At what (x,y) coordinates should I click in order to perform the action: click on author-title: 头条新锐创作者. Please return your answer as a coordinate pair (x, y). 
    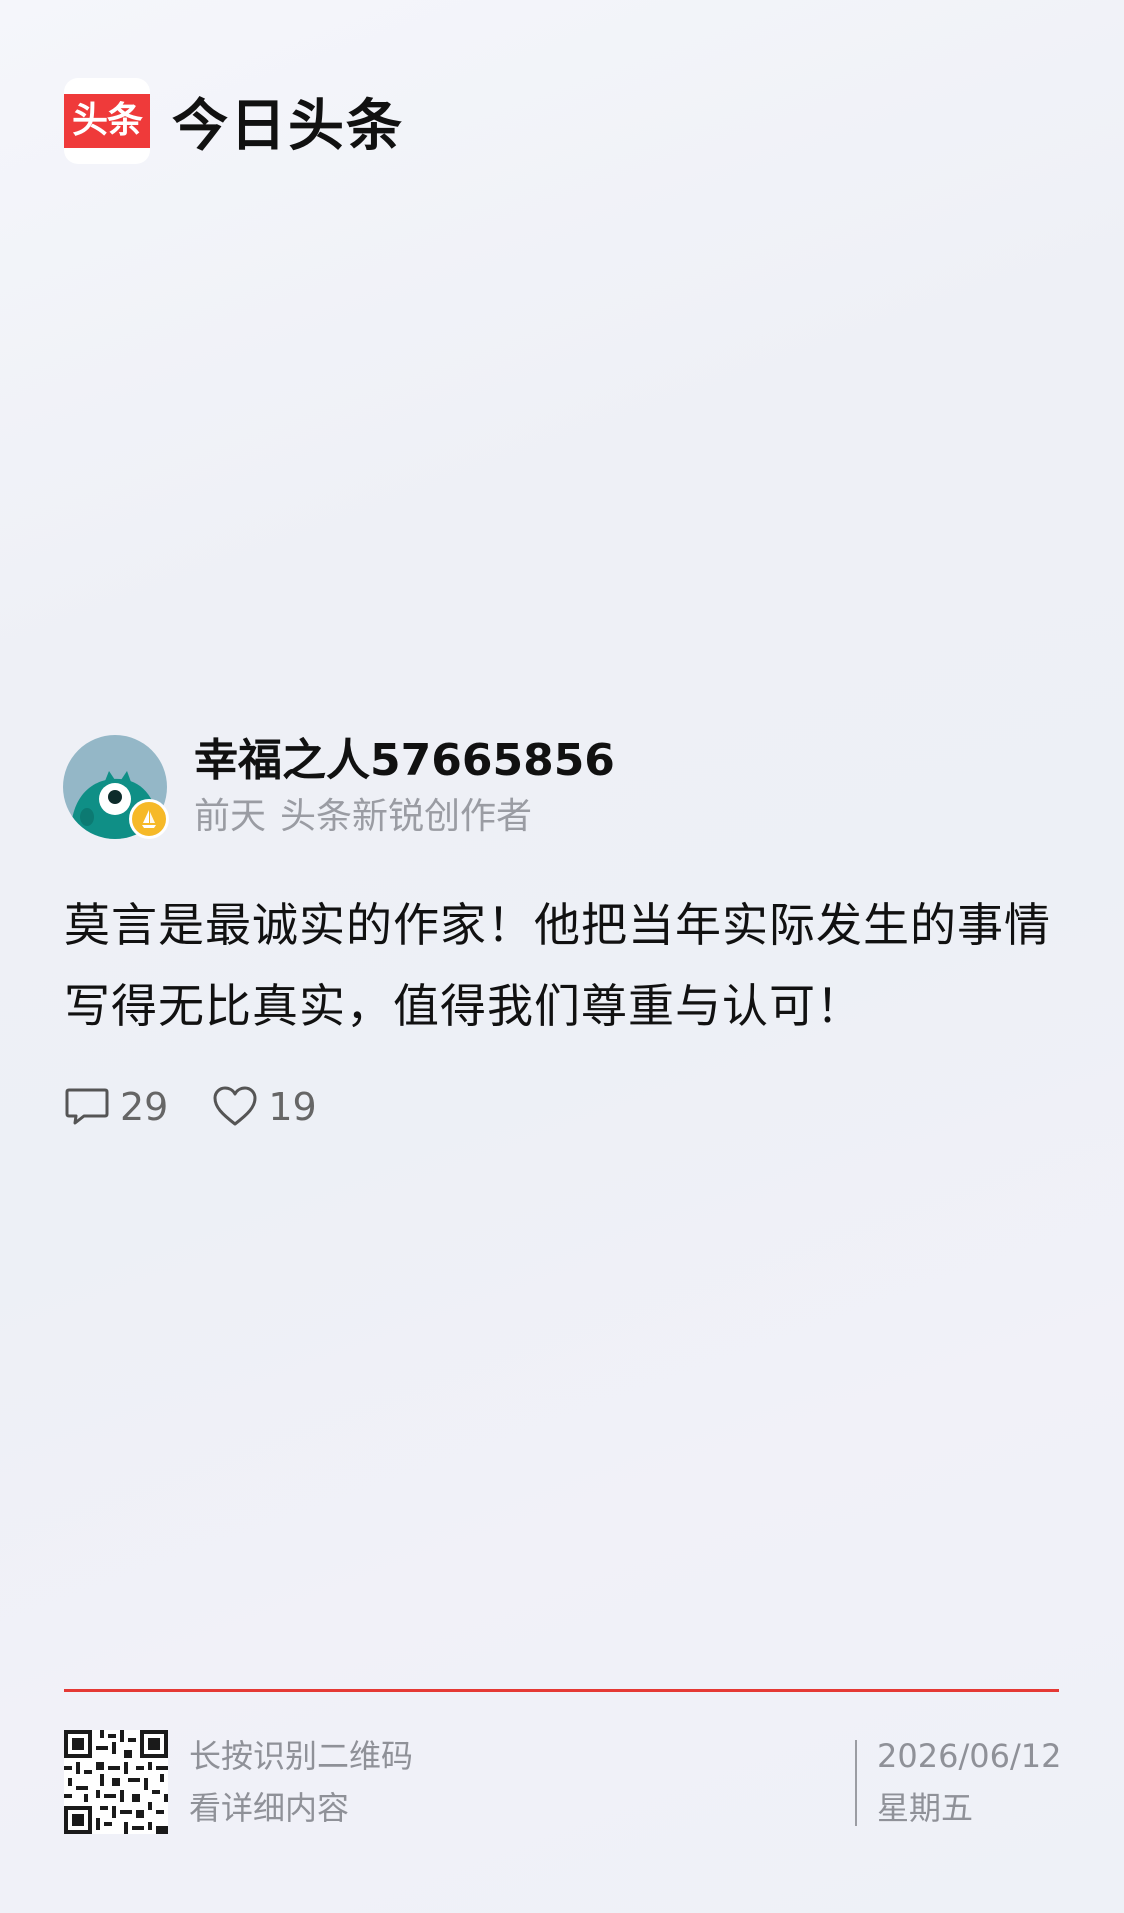
    Looking at the image, I should click on (406, 816).